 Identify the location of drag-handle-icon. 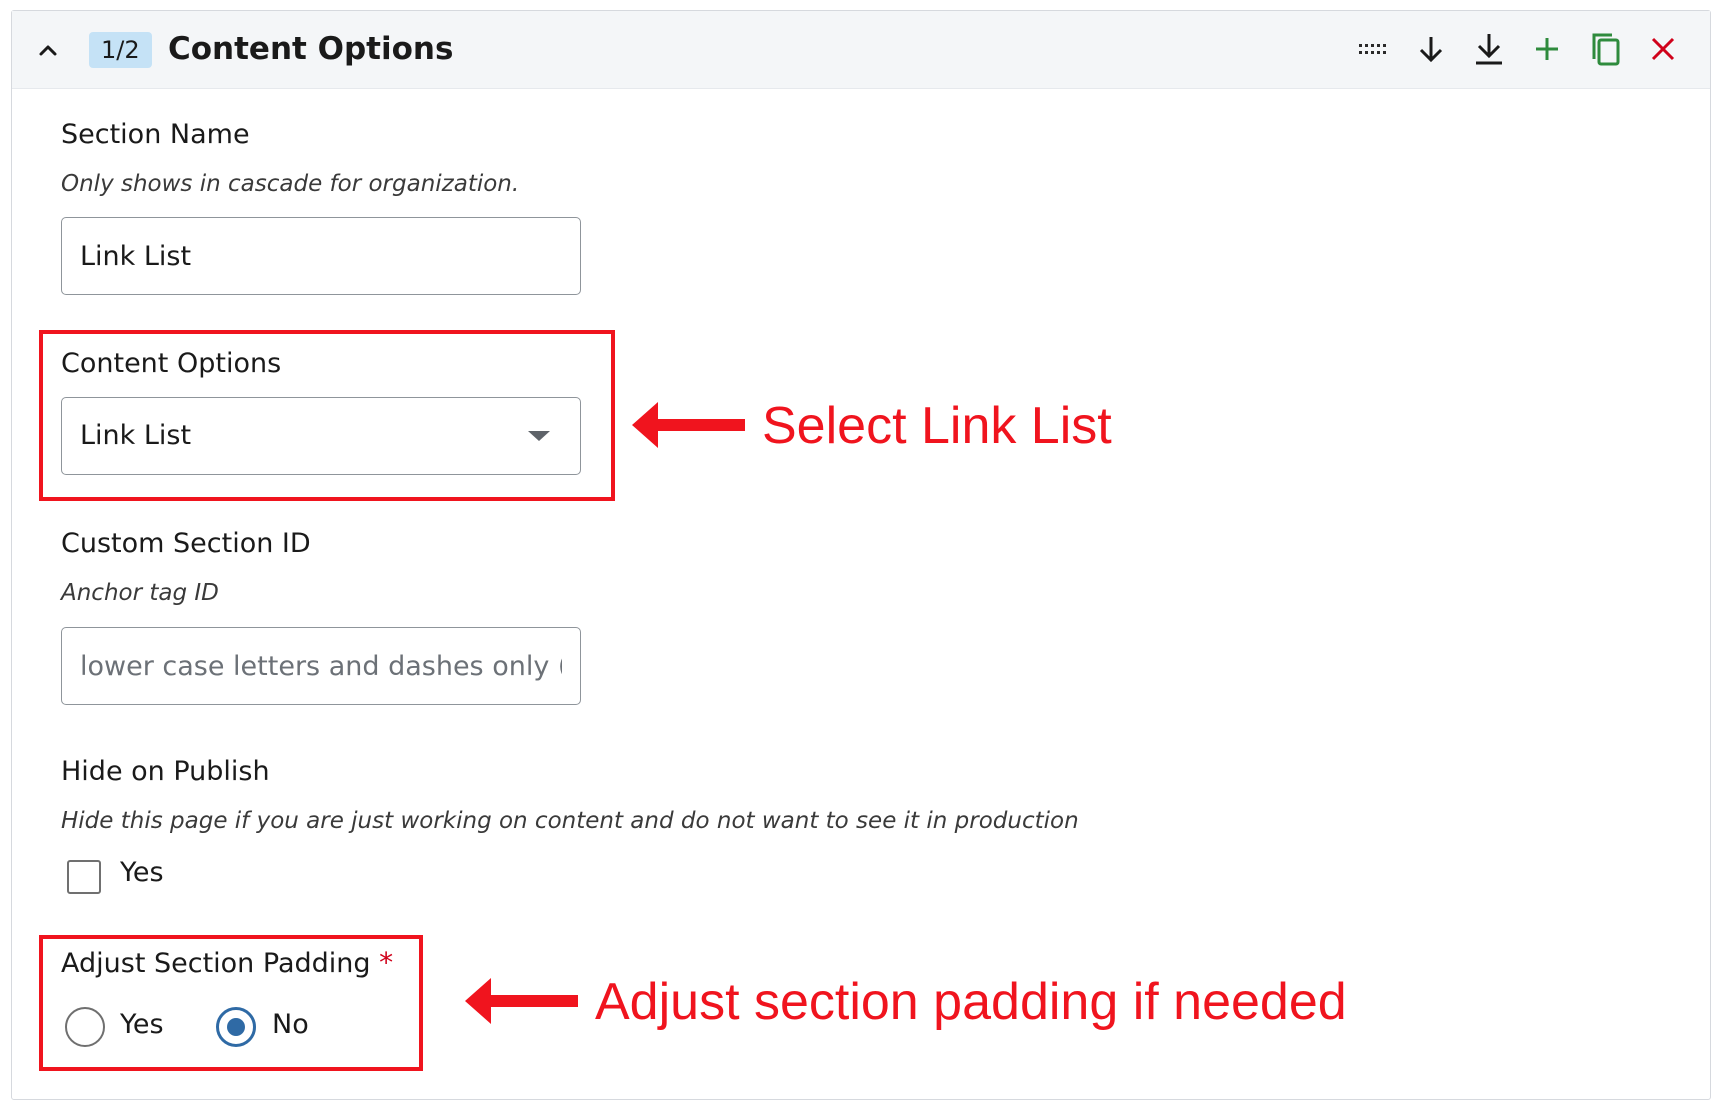
(1372, 49).